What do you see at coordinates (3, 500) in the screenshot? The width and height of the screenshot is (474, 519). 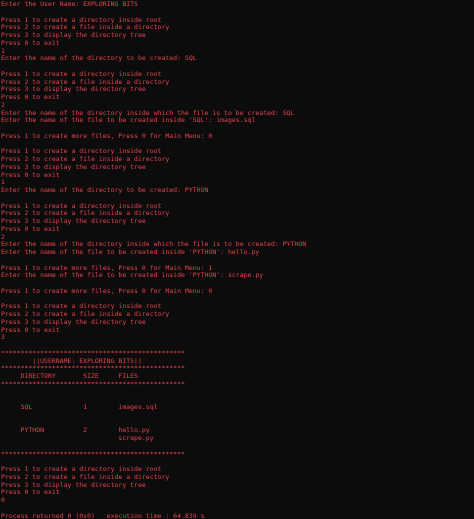 I see `console-line: 0` at bounding box center [3, 500].